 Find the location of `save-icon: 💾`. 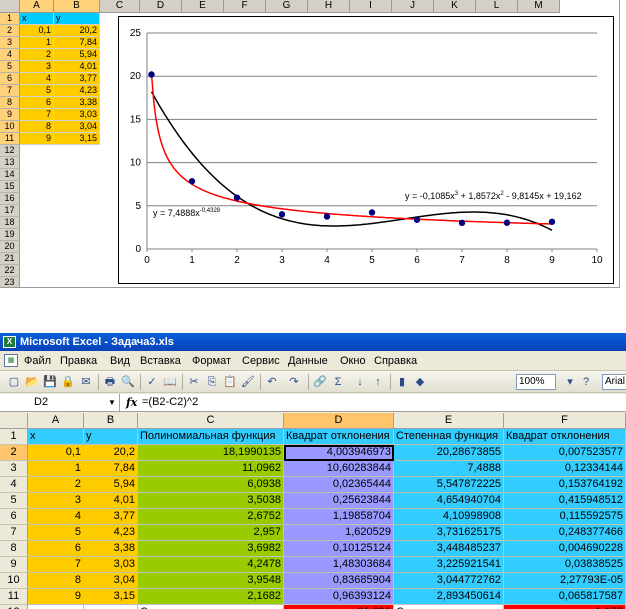

save-icon: 💾 is located at coordinates (50, 382).